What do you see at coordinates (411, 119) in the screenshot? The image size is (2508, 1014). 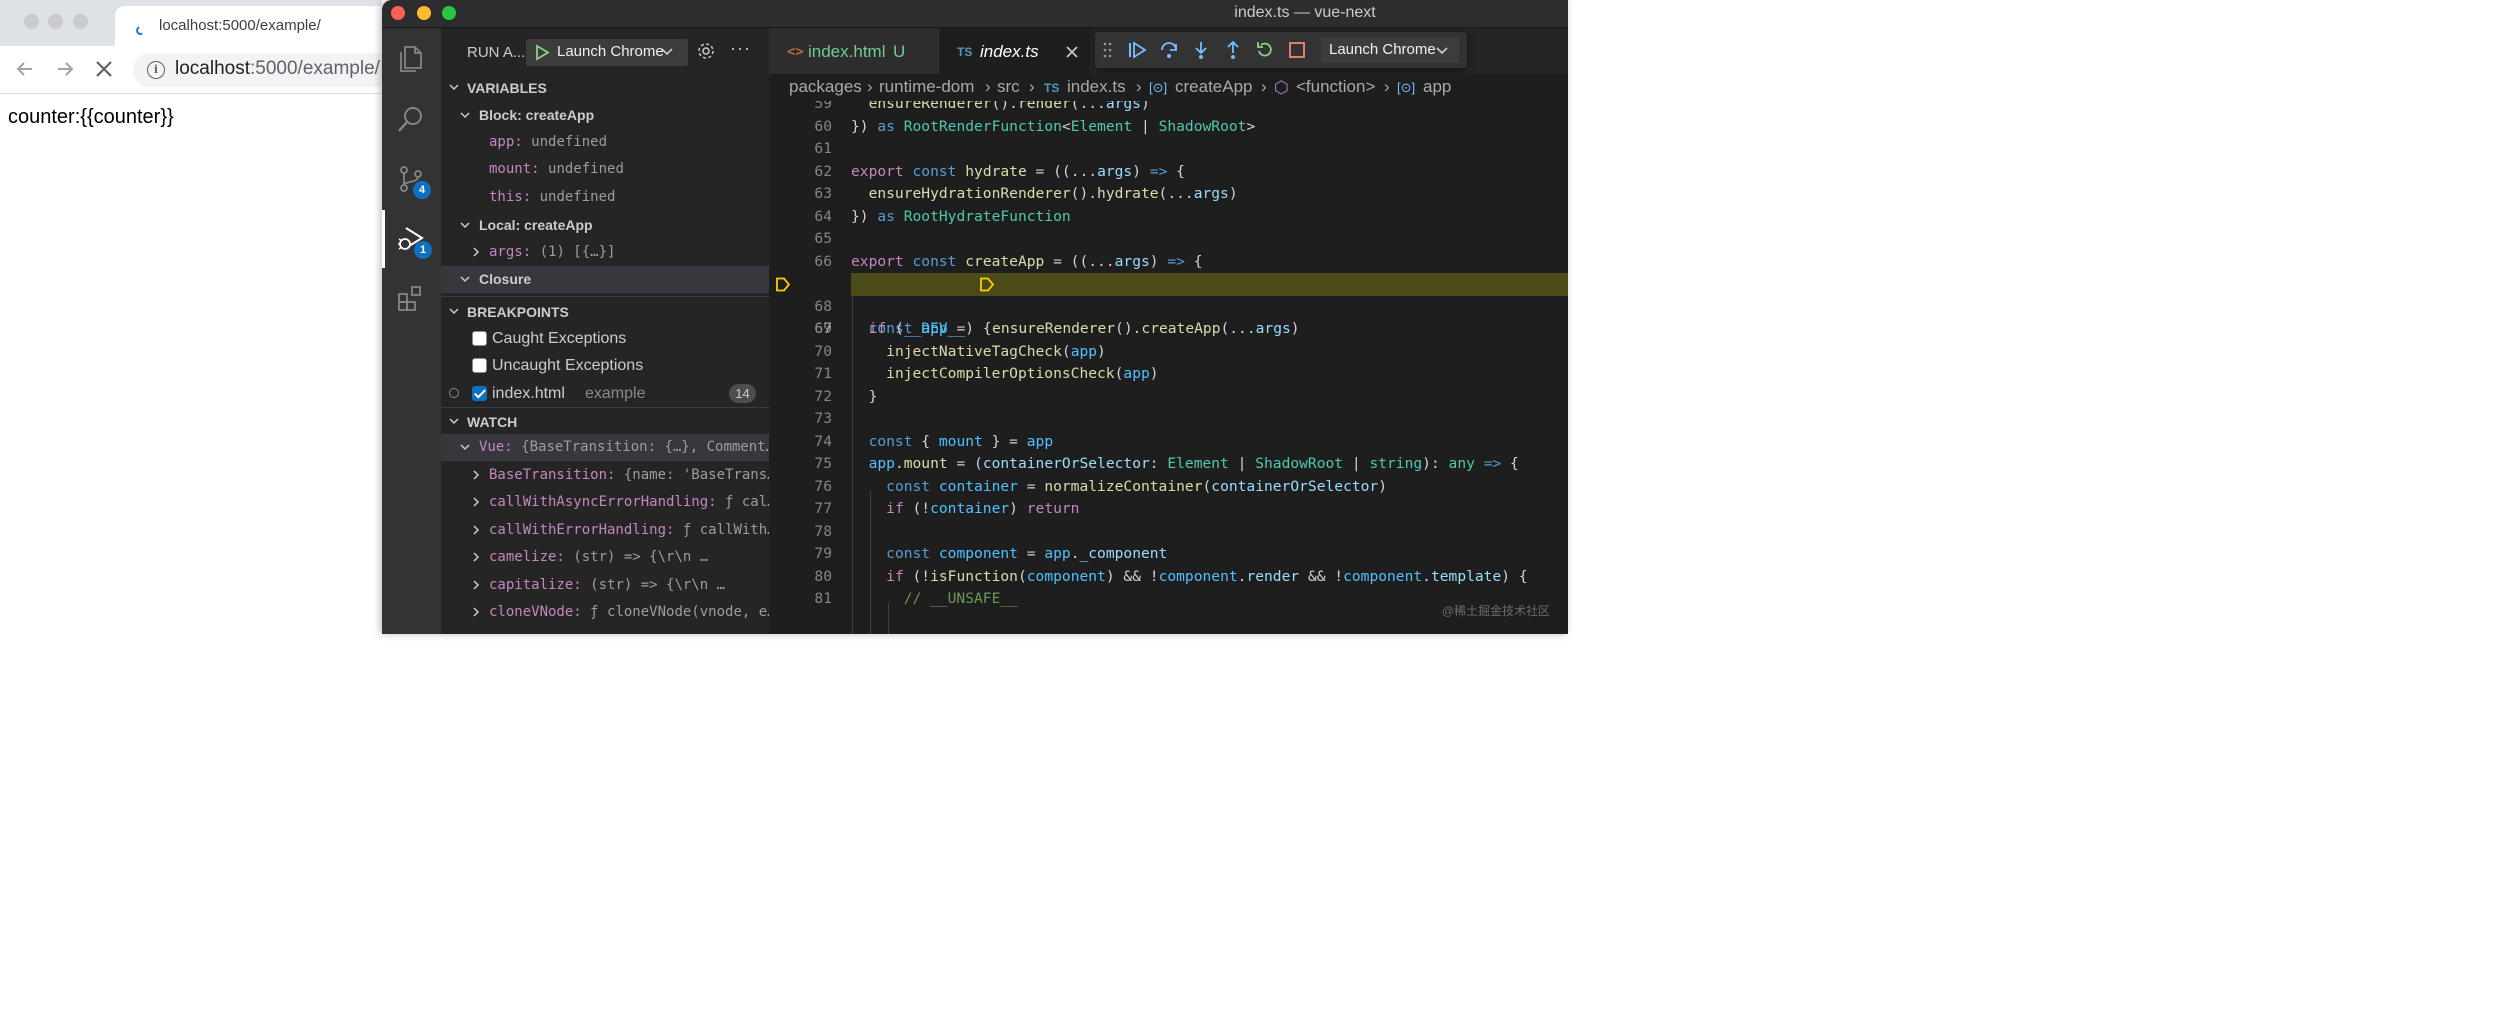 I see `search-icon` at bounding box center [411, 119].